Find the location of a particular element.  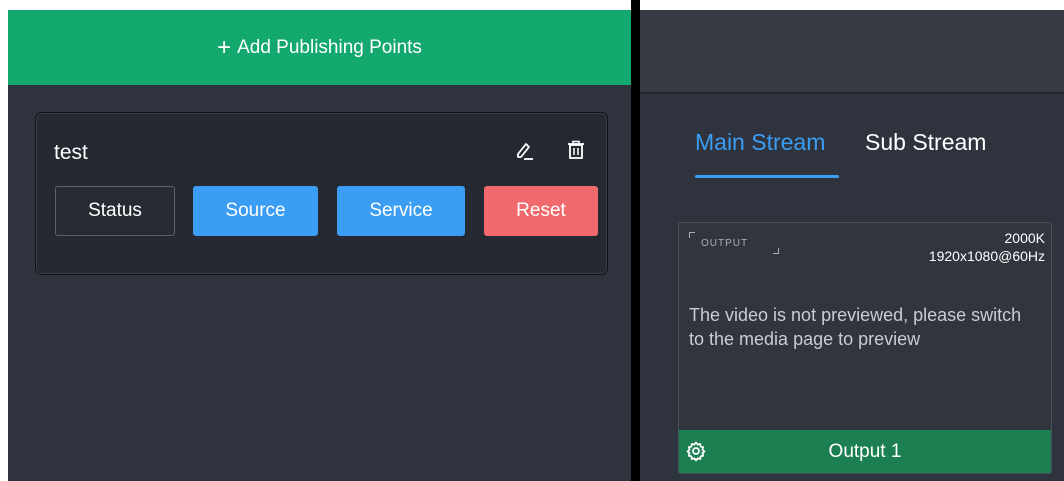

trash-icon is located at coordinates (576, 150).